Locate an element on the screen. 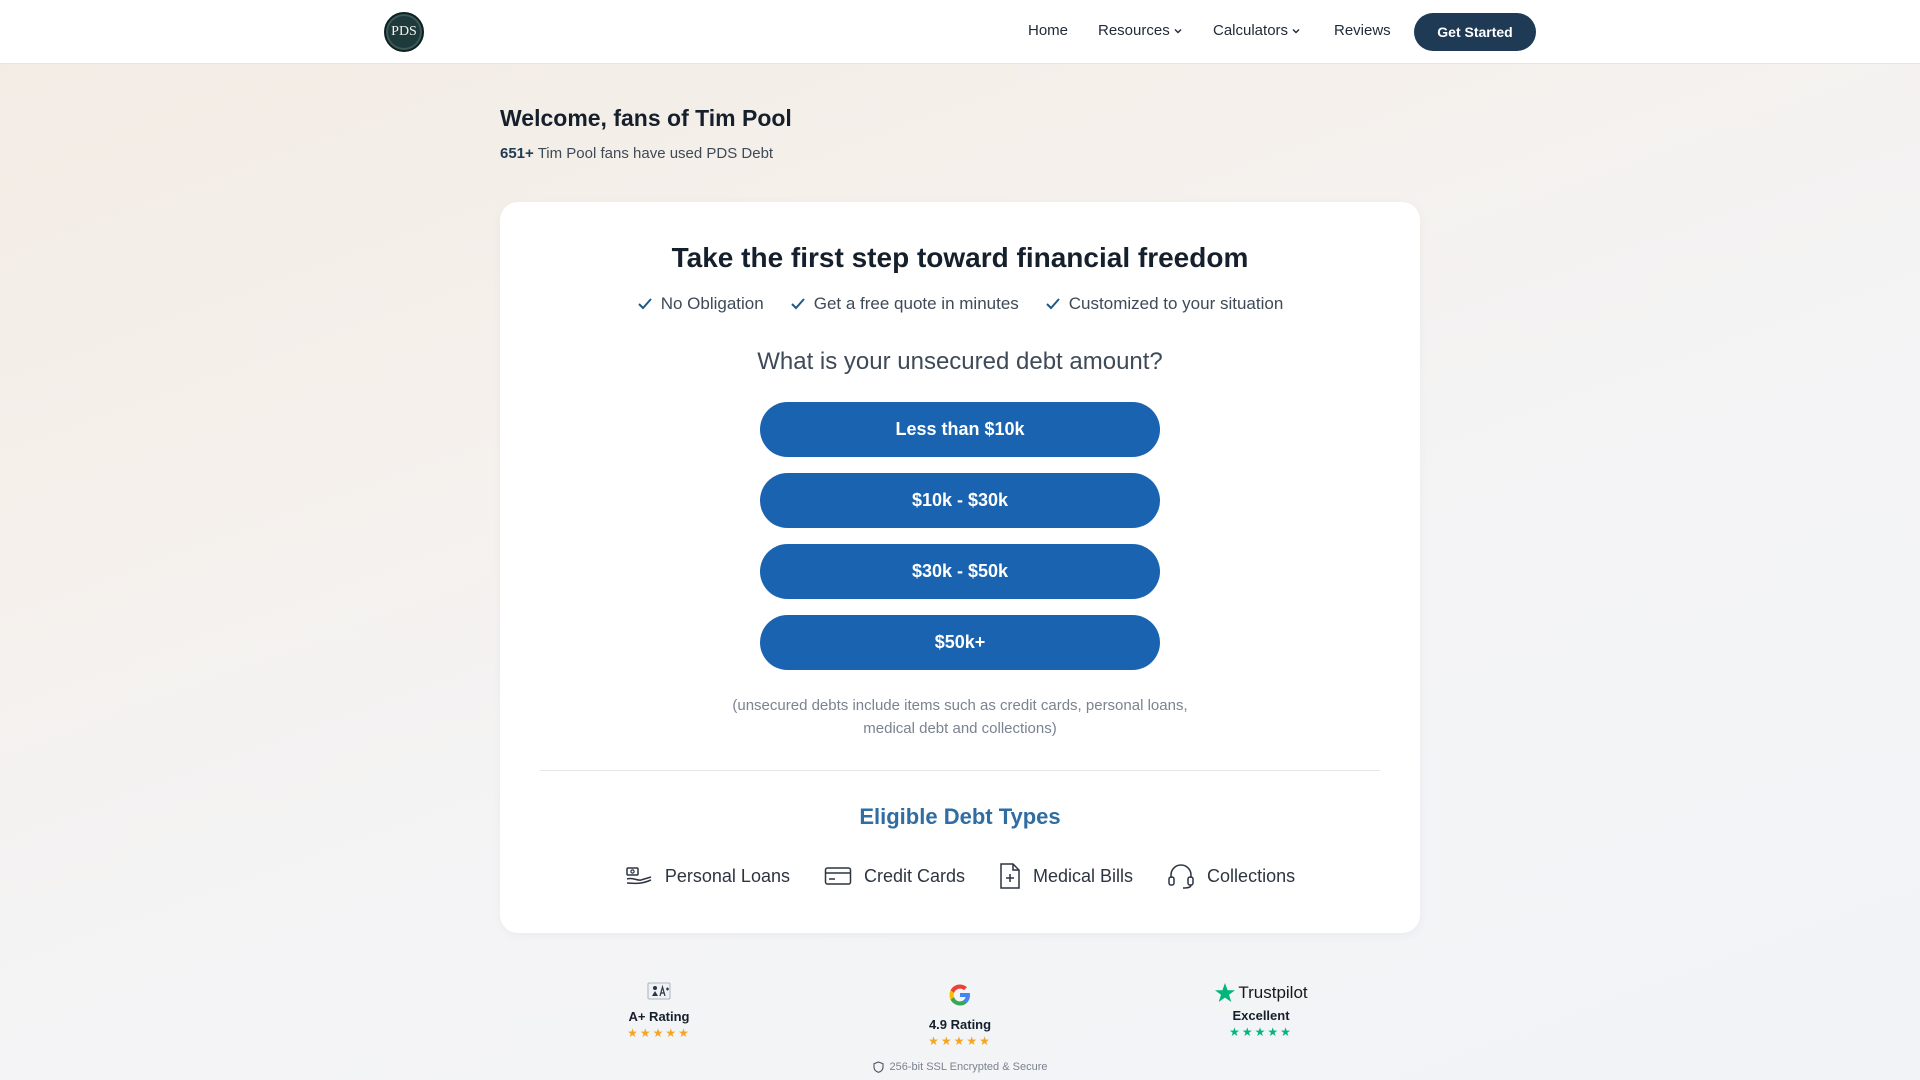 The height and width of the screenshot is (1080, 1920). debt-type-label: Credit Cards is located at coordinates (914, 875).